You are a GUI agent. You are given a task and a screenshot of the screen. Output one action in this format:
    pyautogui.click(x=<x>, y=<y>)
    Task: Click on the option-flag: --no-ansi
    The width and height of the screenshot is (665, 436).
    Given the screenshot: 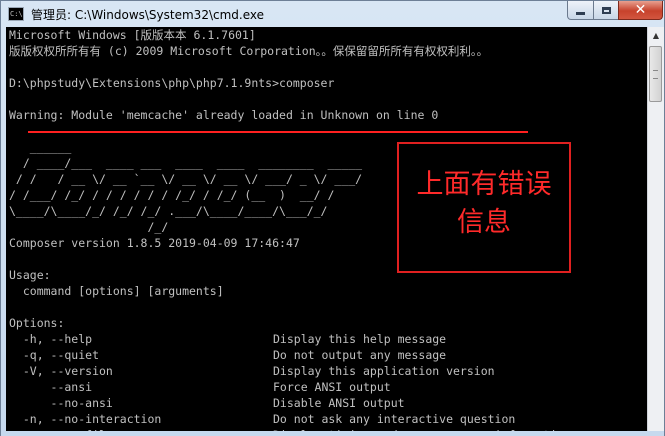 What is the action you would take?
    pyautogui.click(x=61, y=403)
    